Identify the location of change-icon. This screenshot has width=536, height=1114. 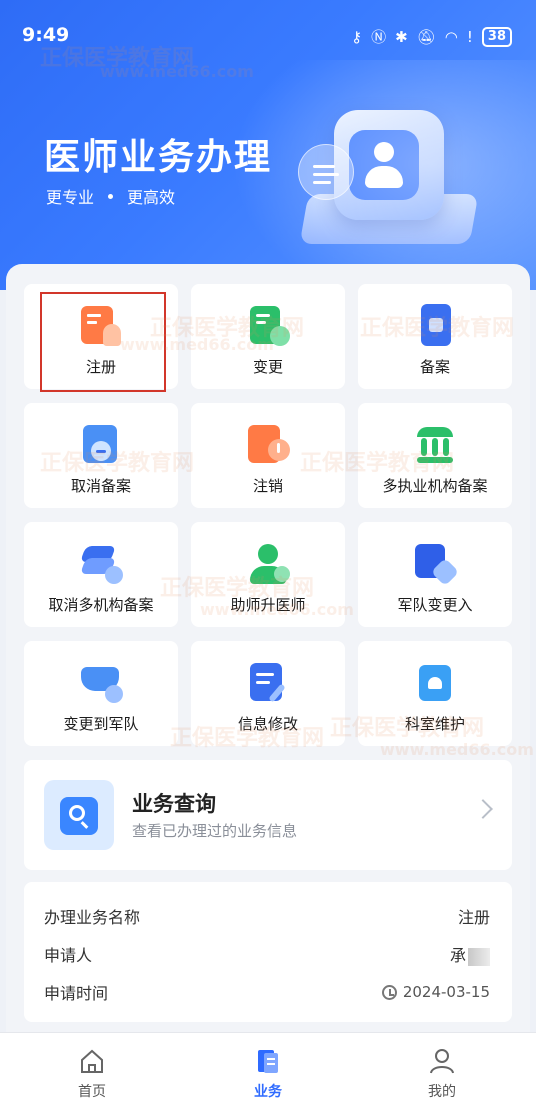
(268, 326).